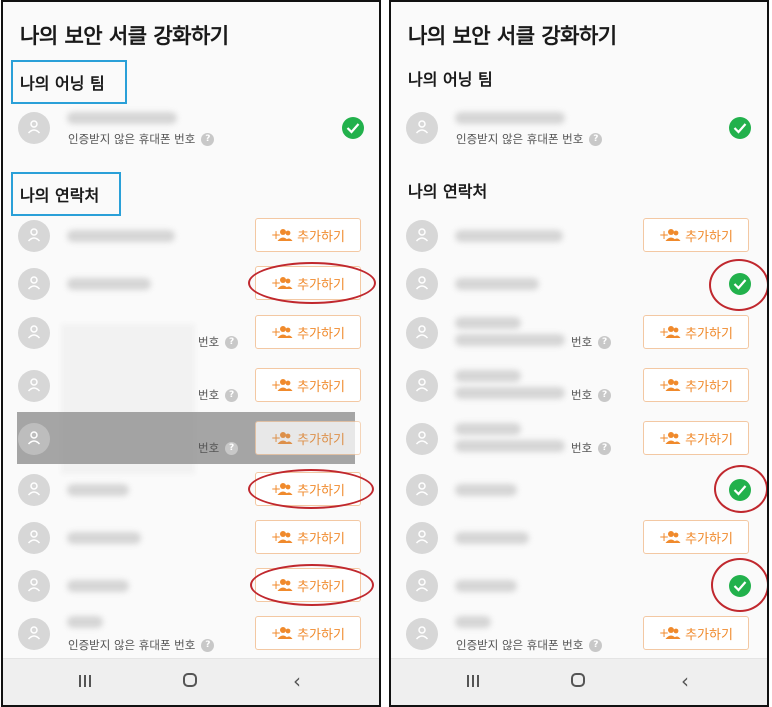  I want to click on contact-row, so click(579, 284).